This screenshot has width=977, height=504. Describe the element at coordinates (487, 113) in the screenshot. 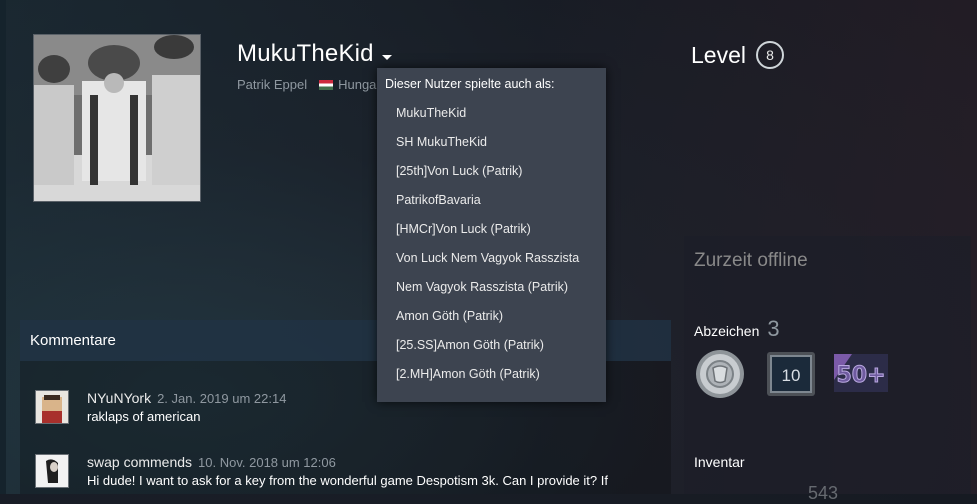

I see `alias-item: MukuTheKid` at that location.